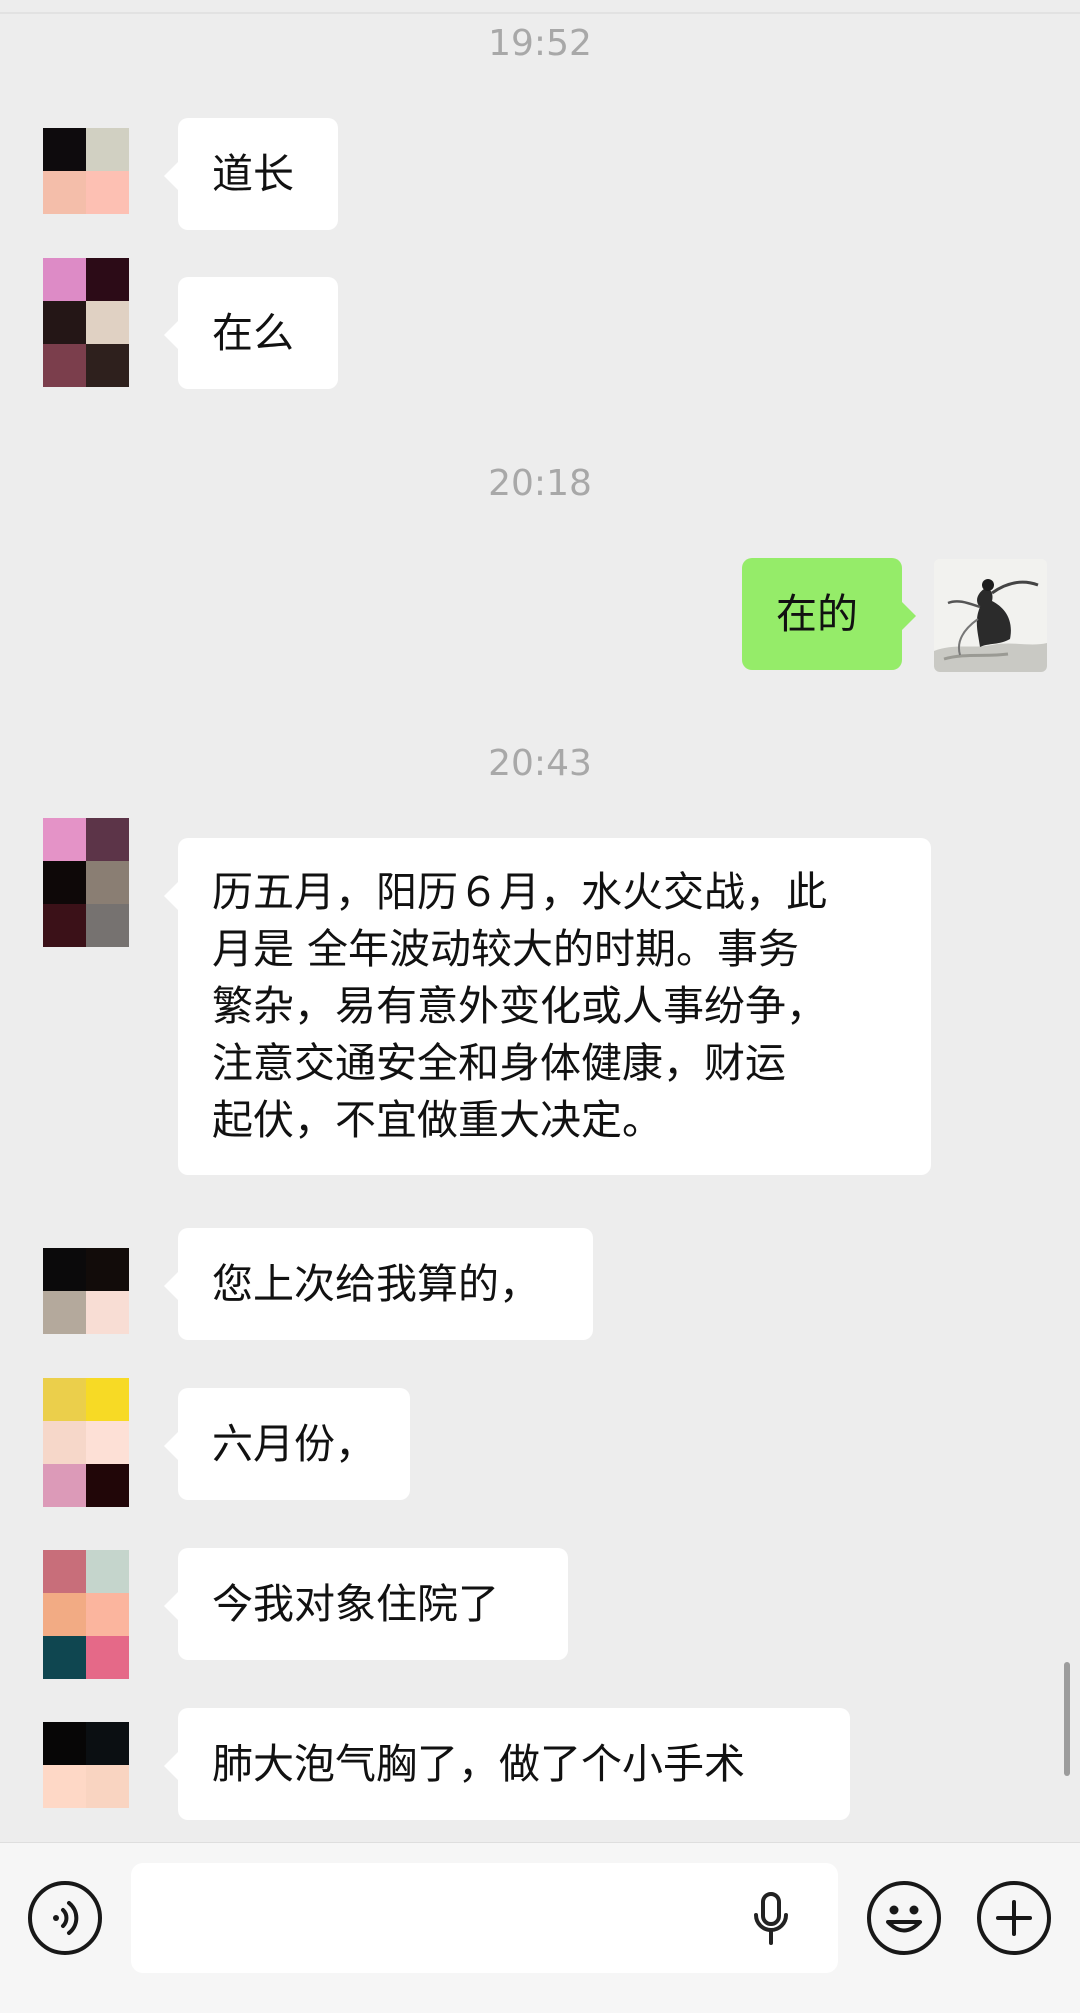 This screenshot has height=2013, width=1080. I want to click on voice-mode-button, so click(65, 1918).